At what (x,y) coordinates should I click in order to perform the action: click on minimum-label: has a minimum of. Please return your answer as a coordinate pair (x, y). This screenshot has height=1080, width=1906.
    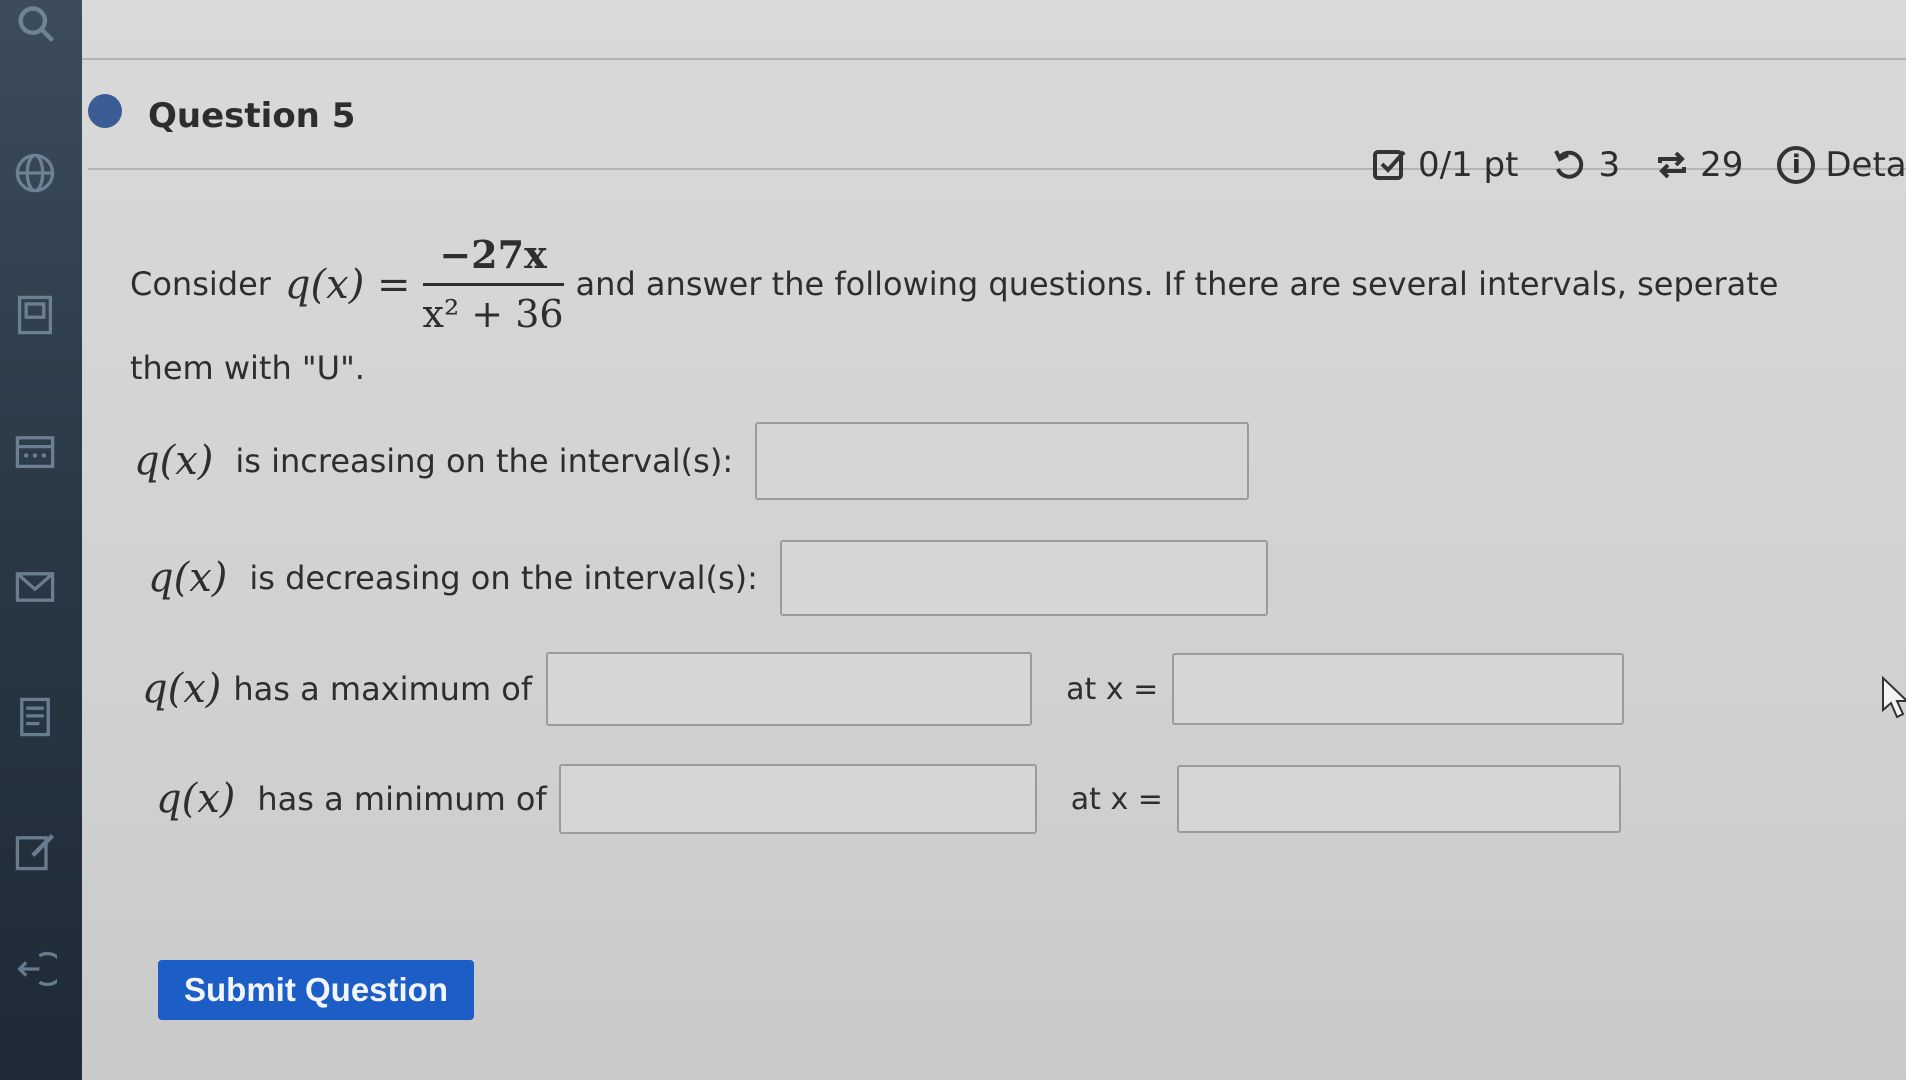
    Looking at the image, I should click on (402, 799).